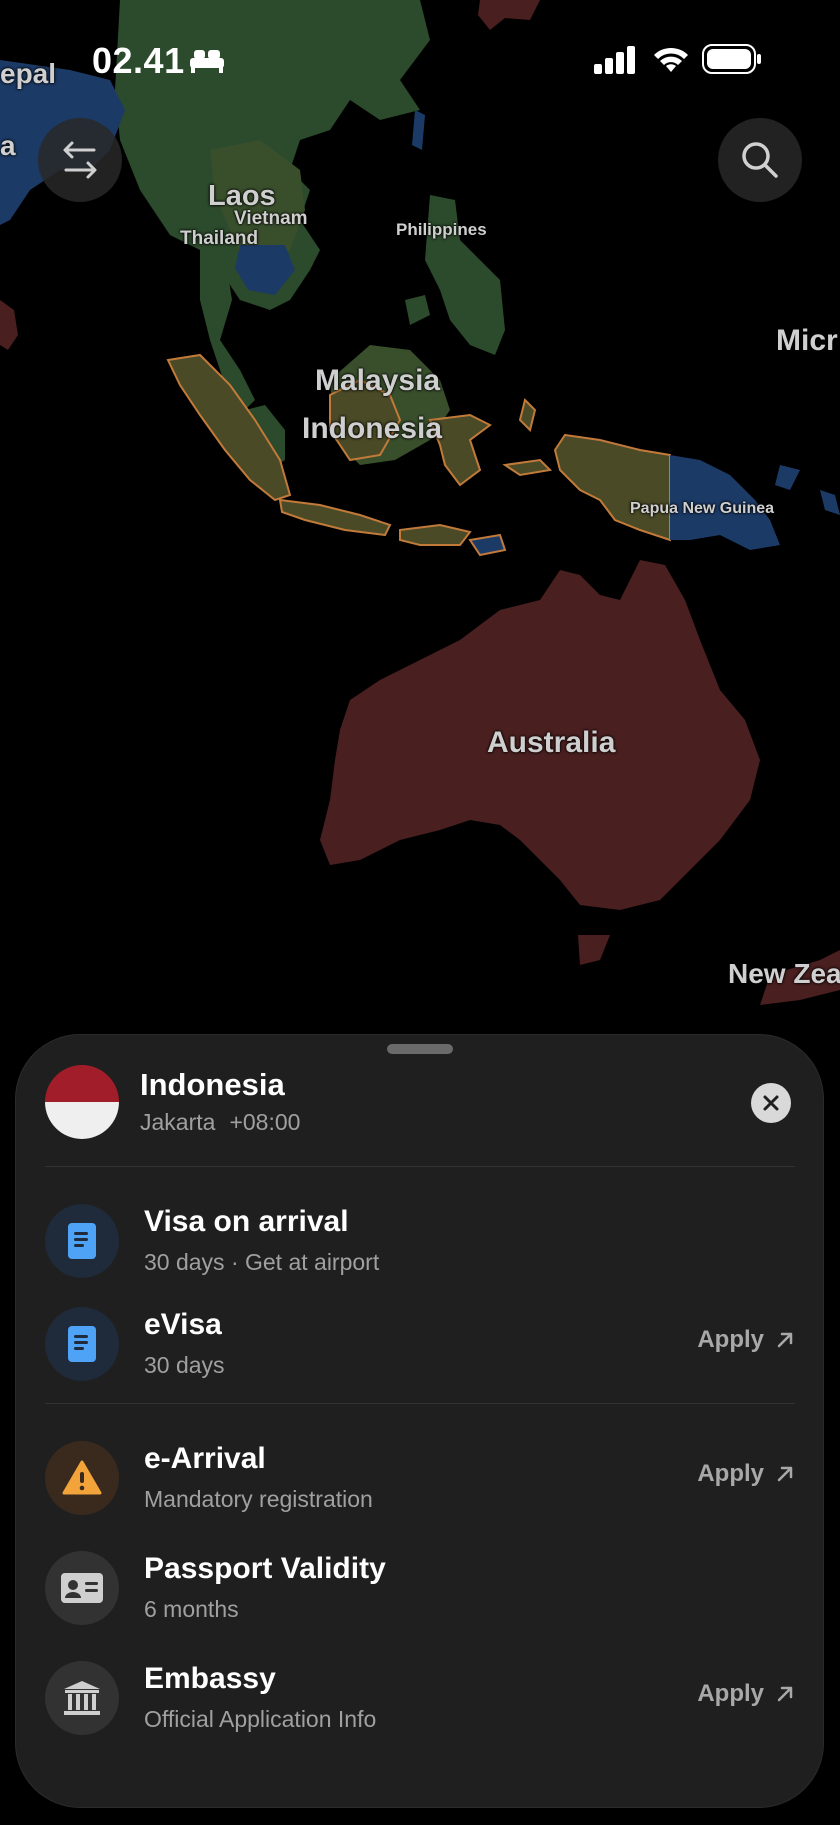  What do you see at coordinates (784, 973) in the screenshot?
I see `map-label-new-zealand: New Zea` at bounding box center [784, 973].